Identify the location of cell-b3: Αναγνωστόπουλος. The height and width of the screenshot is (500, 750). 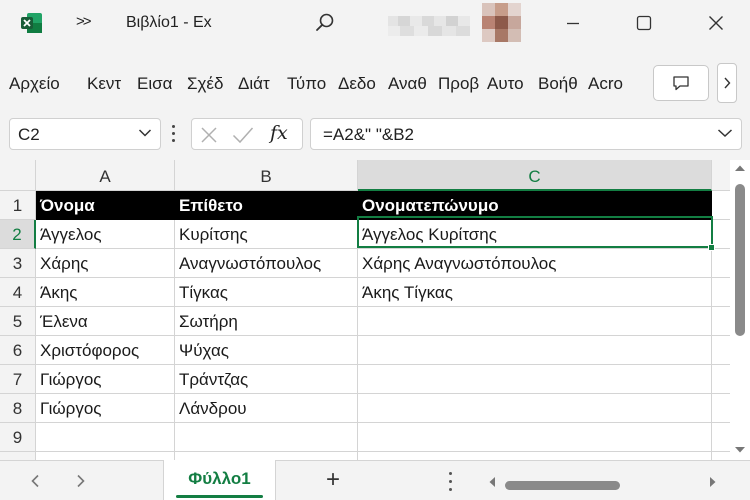
(266, 263).